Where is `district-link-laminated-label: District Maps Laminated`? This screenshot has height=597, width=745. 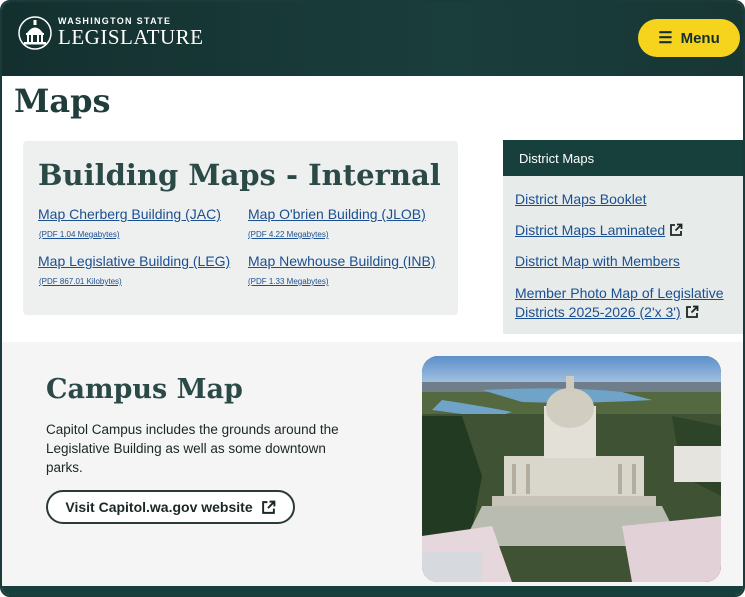 district-link-laminated-label: District Maps Laminated is located at coordinates (590, 230).